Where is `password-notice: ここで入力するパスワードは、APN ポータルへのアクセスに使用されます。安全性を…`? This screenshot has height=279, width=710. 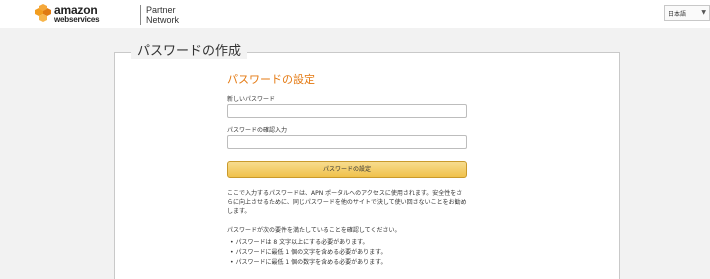
password-notice: ここで入力するパスワードは、APN ポータルへのアクセスに使用されます。安全性を… is located at coordinates (347, 202).